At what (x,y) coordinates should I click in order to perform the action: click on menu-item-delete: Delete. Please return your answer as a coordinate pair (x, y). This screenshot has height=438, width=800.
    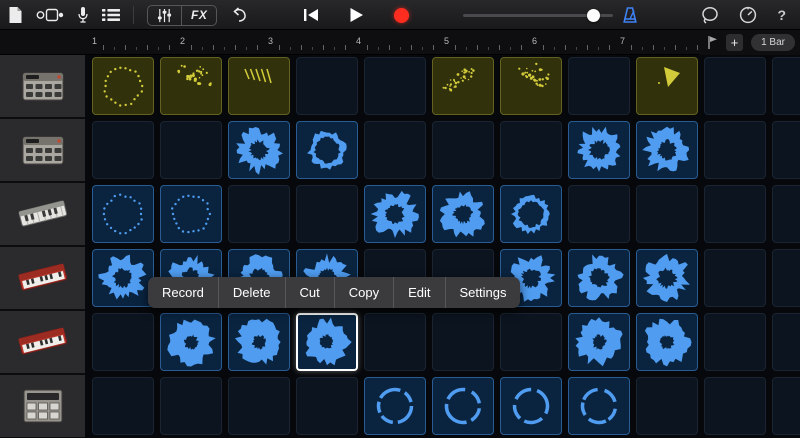
    Looking at the image, I should click on (251, 292).